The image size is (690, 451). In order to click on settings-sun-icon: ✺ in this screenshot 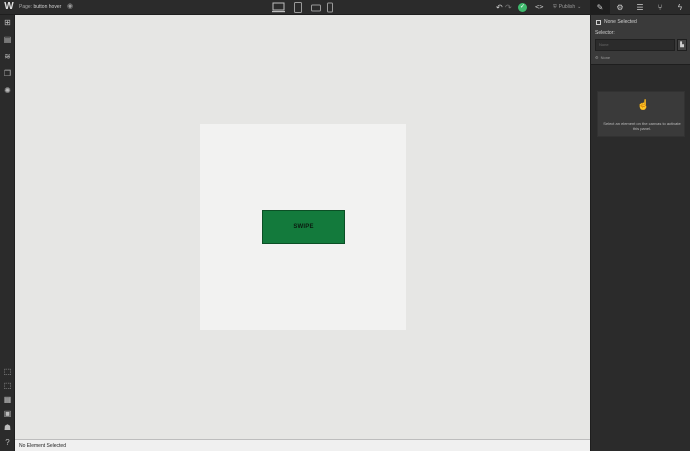, I will do `click(7, 90)`.